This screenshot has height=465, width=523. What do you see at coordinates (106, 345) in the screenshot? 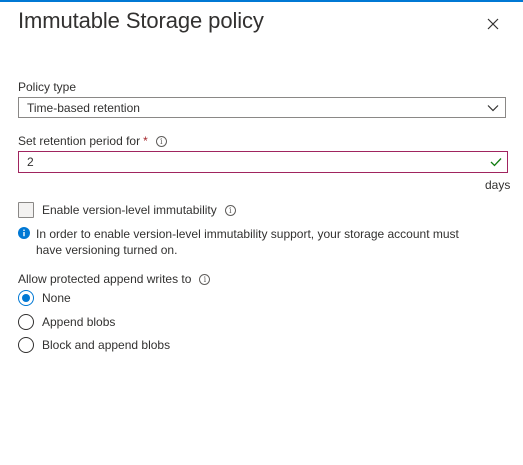
I see `radio-label: Block and append blobs` at bounding box center [106, 345].